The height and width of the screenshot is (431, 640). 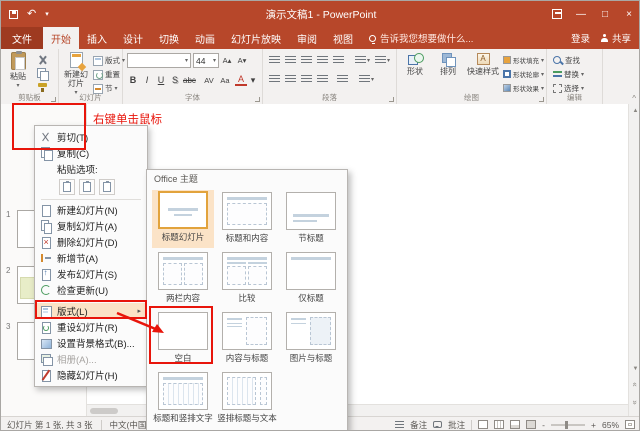 I want to click on shapes-button: 形状, so click(x=415, y=64).